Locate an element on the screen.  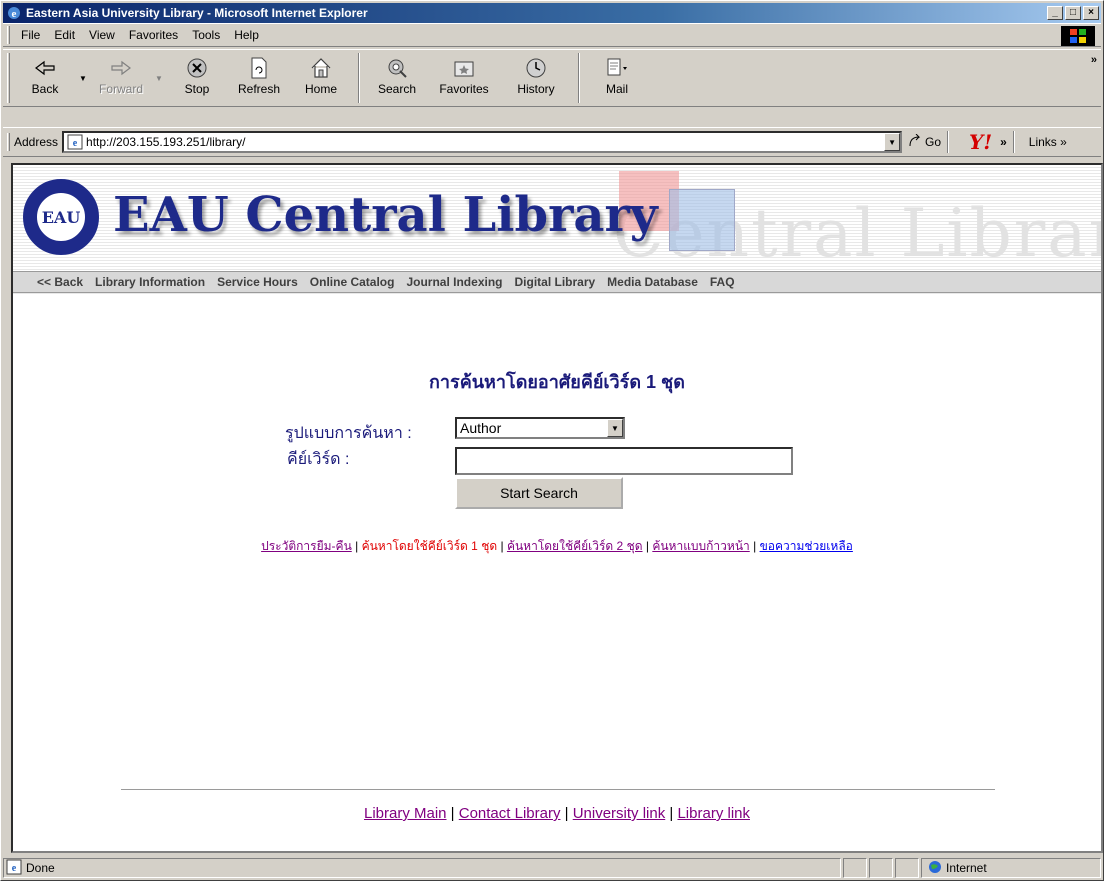
minimize-button: _ is located at coordinates (1055, 13).